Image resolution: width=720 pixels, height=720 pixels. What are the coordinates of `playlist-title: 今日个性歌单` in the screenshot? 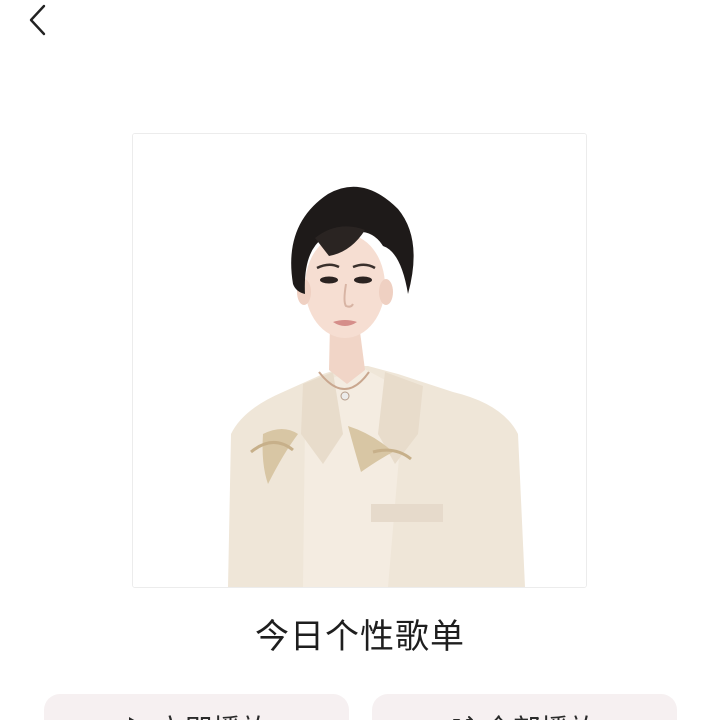 It's located at (360, 637).